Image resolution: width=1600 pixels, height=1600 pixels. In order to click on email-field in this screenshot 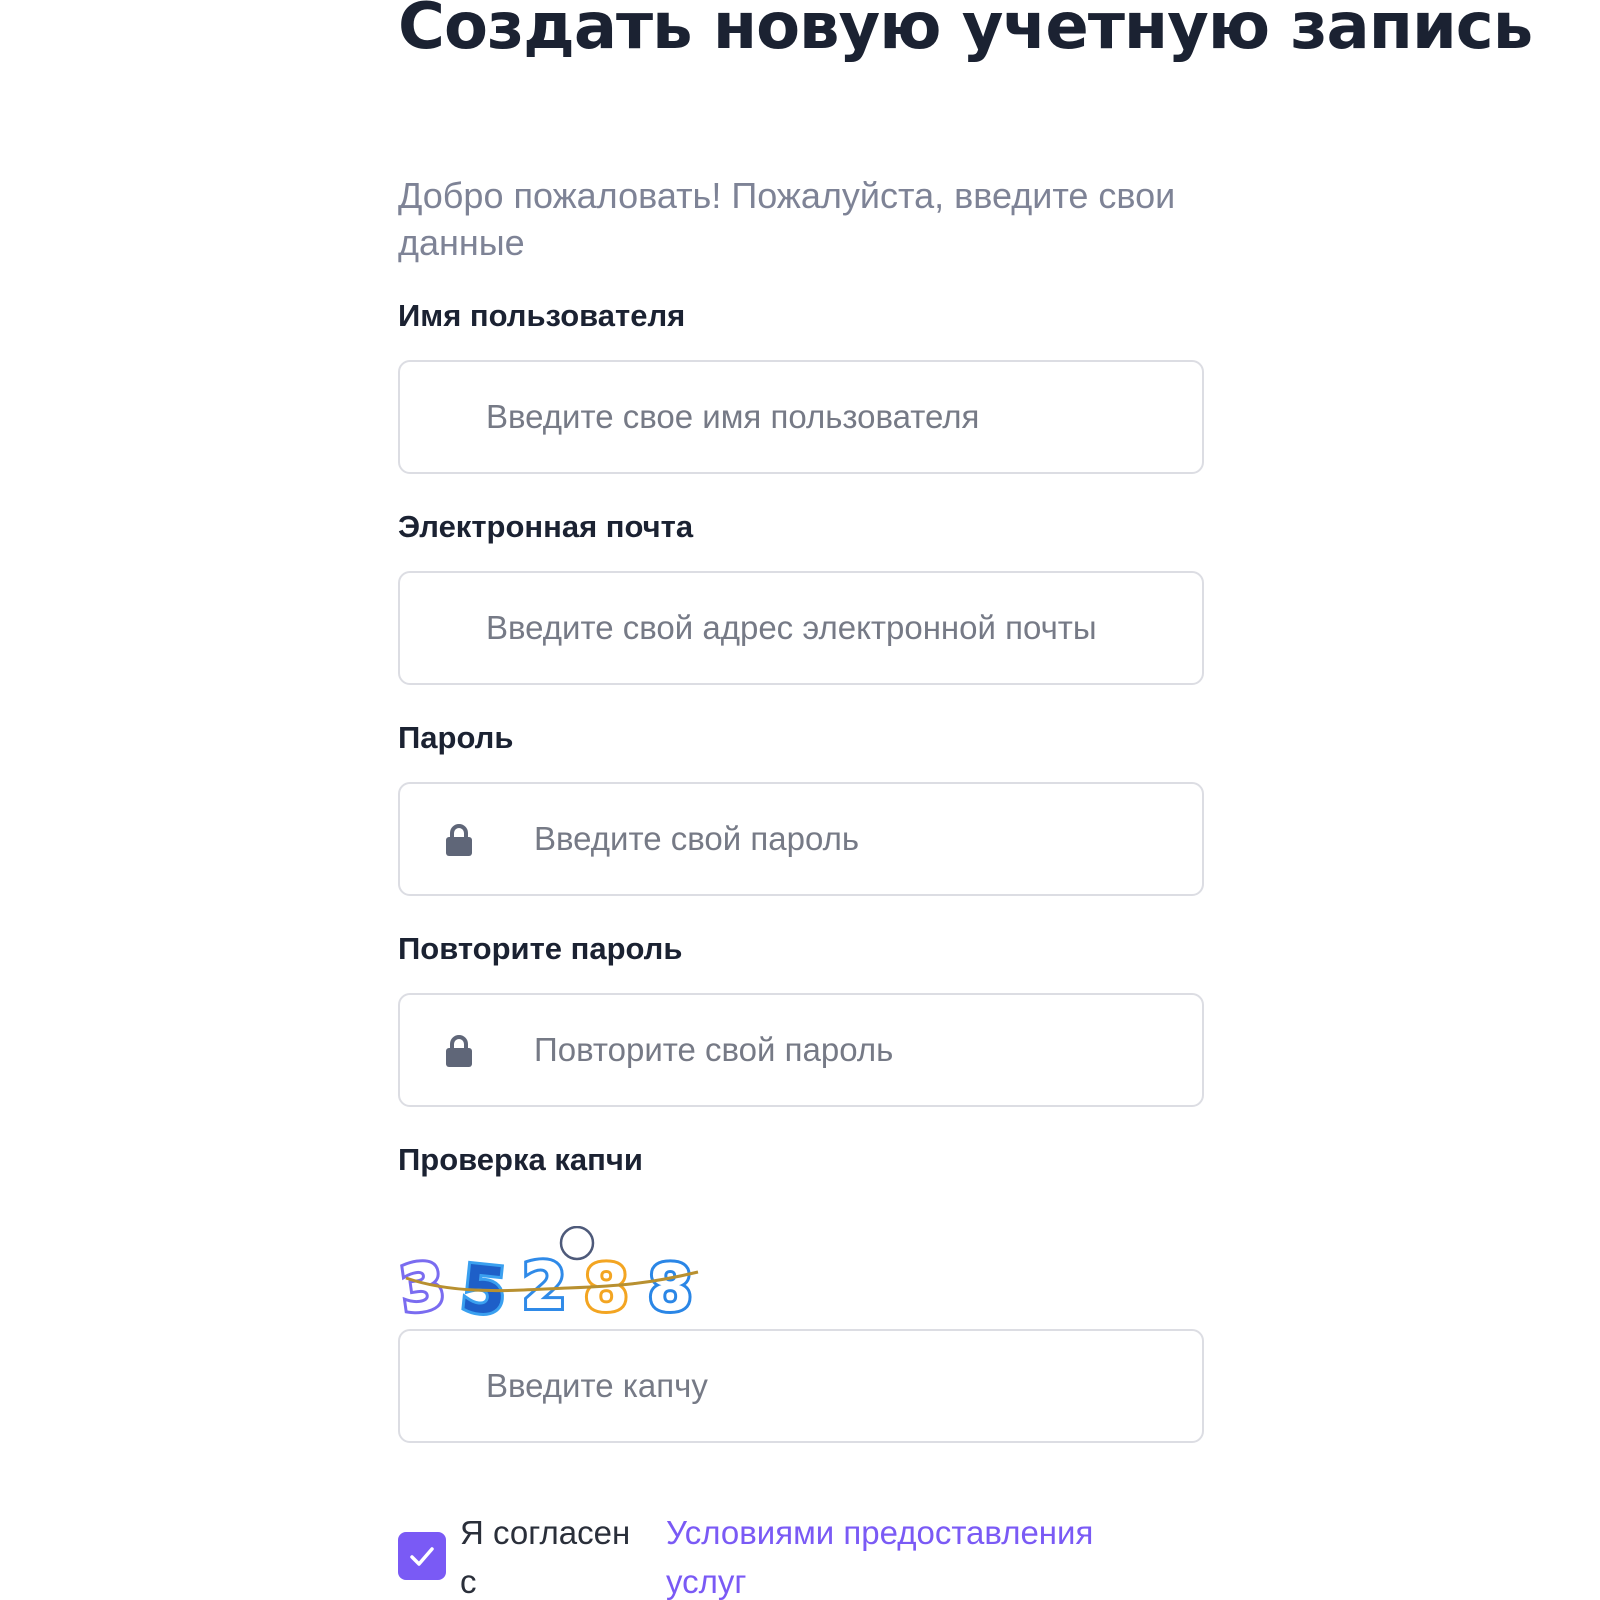, I will do `click(801, 628)`.